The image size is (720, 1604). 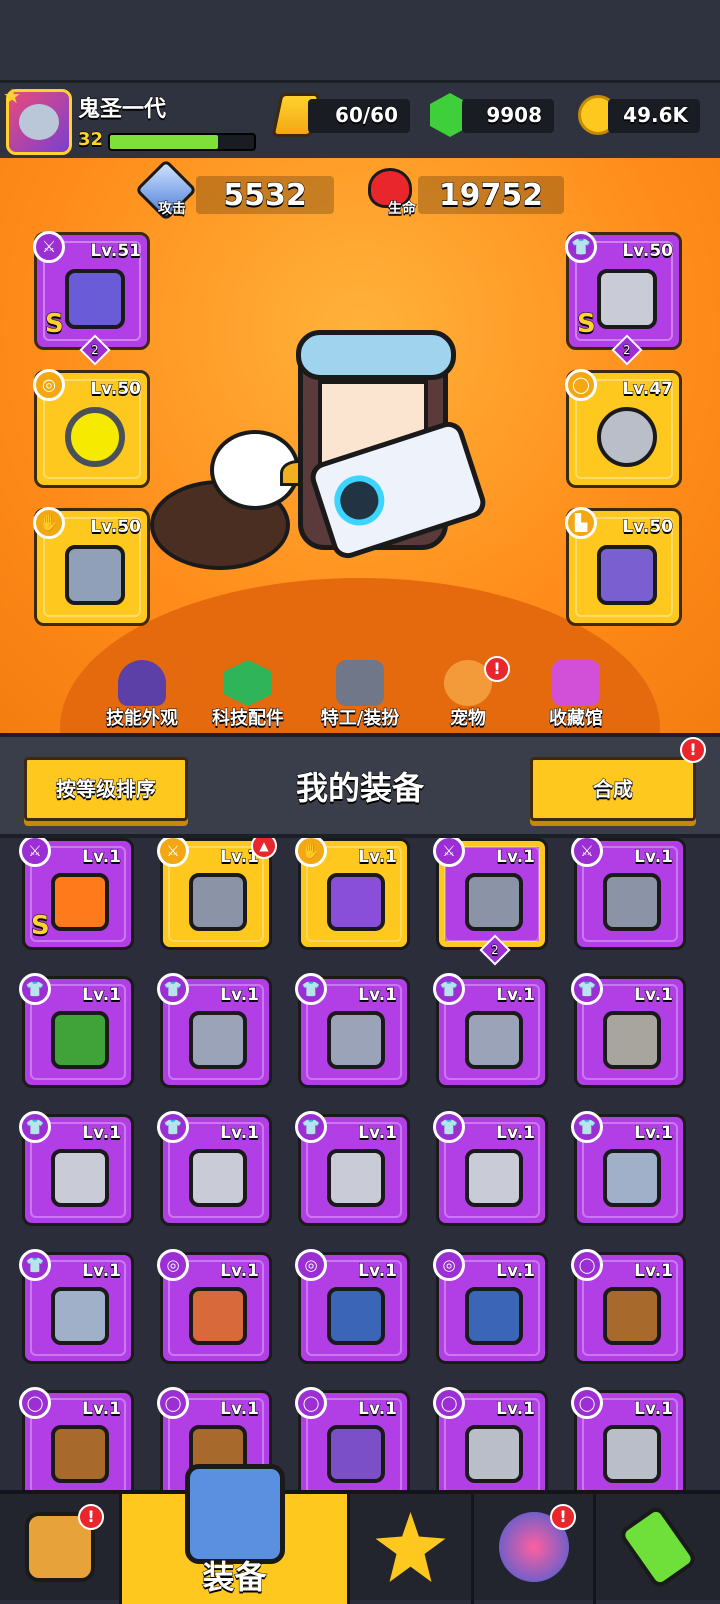 I want to click on shop-tab: !, so click(x=61, y=1549).